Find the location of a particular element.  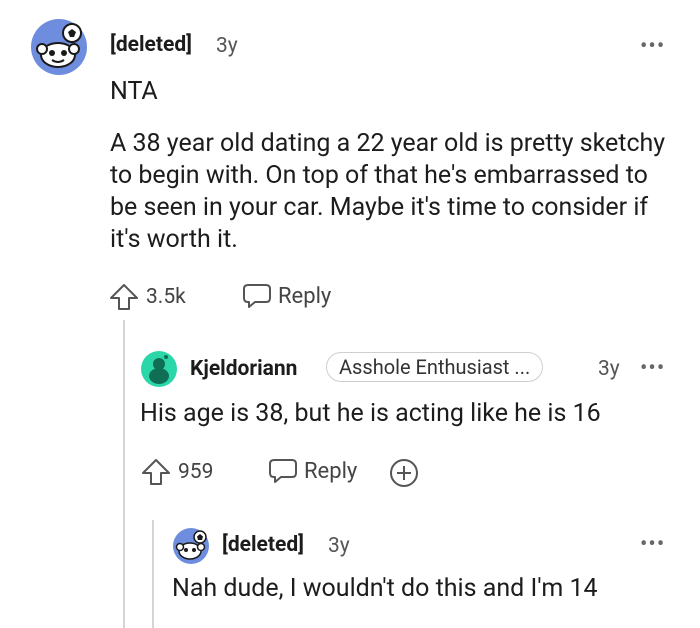

snoo-green-avatar-icon is located at coordinates (159, 369).